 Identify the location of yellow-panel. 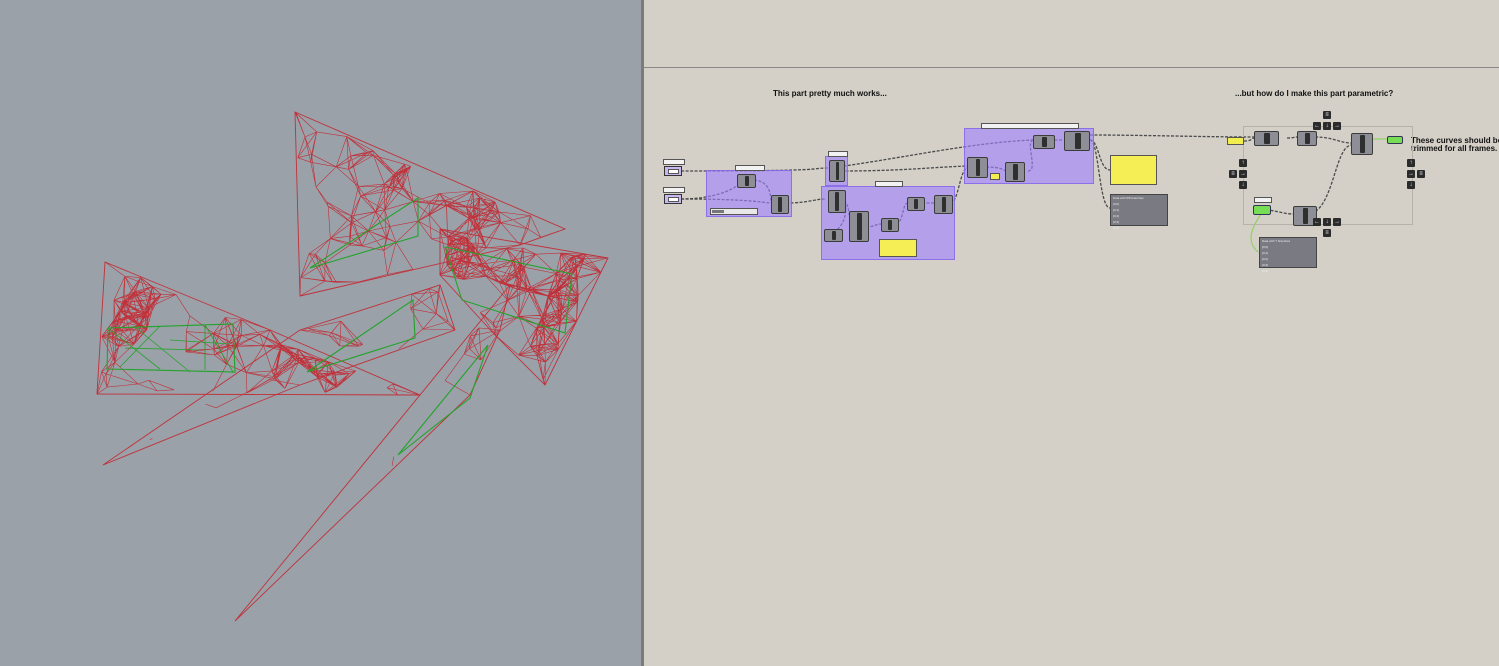
(898, 248).